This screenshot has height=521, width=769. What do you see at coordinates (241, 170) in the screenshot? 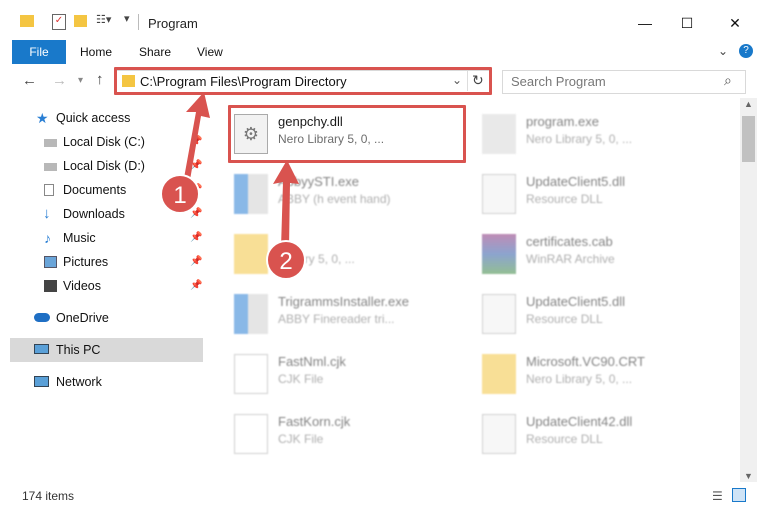
I see `callout-arrows` at bounding box center [241, 170].